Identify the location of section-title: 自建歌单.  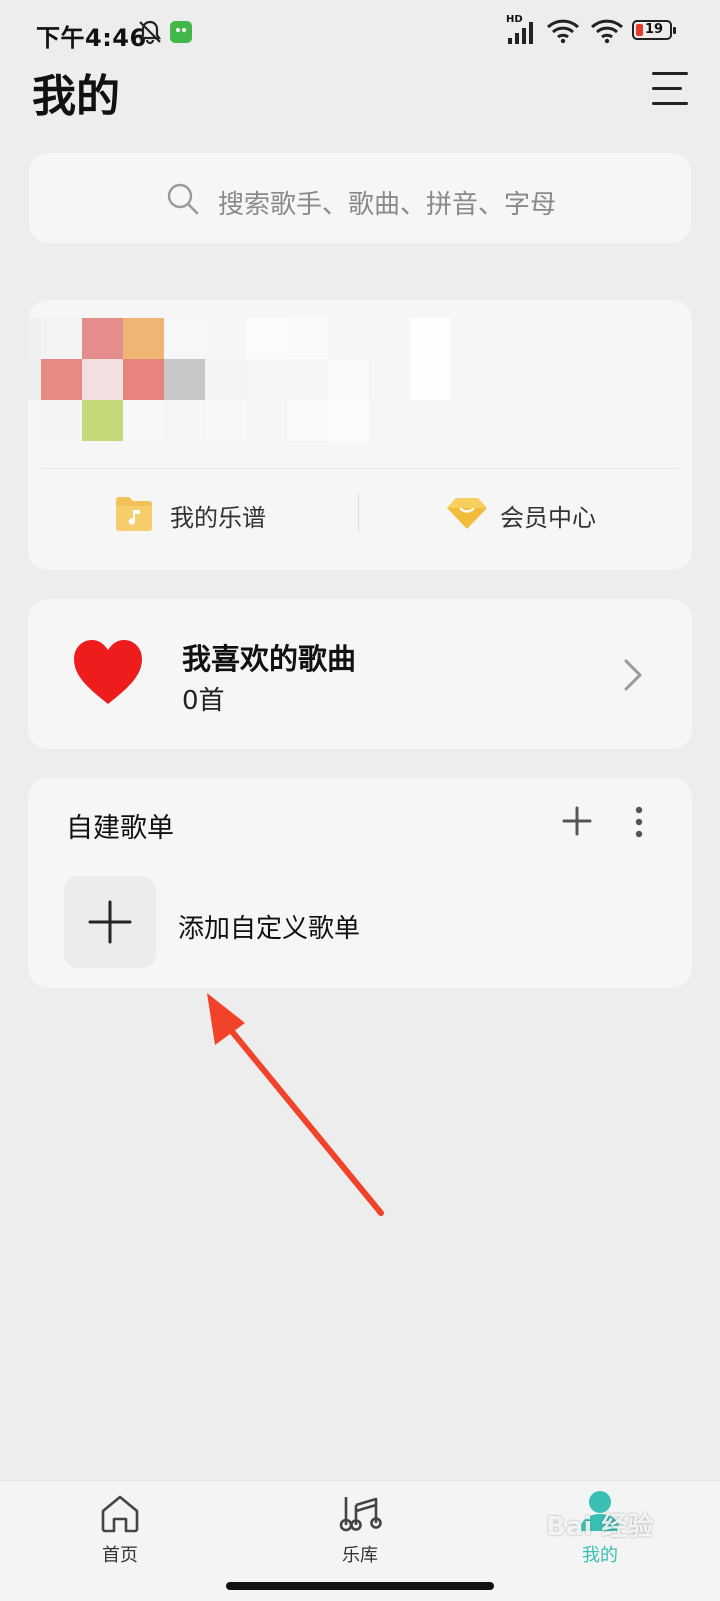
(120, 828).